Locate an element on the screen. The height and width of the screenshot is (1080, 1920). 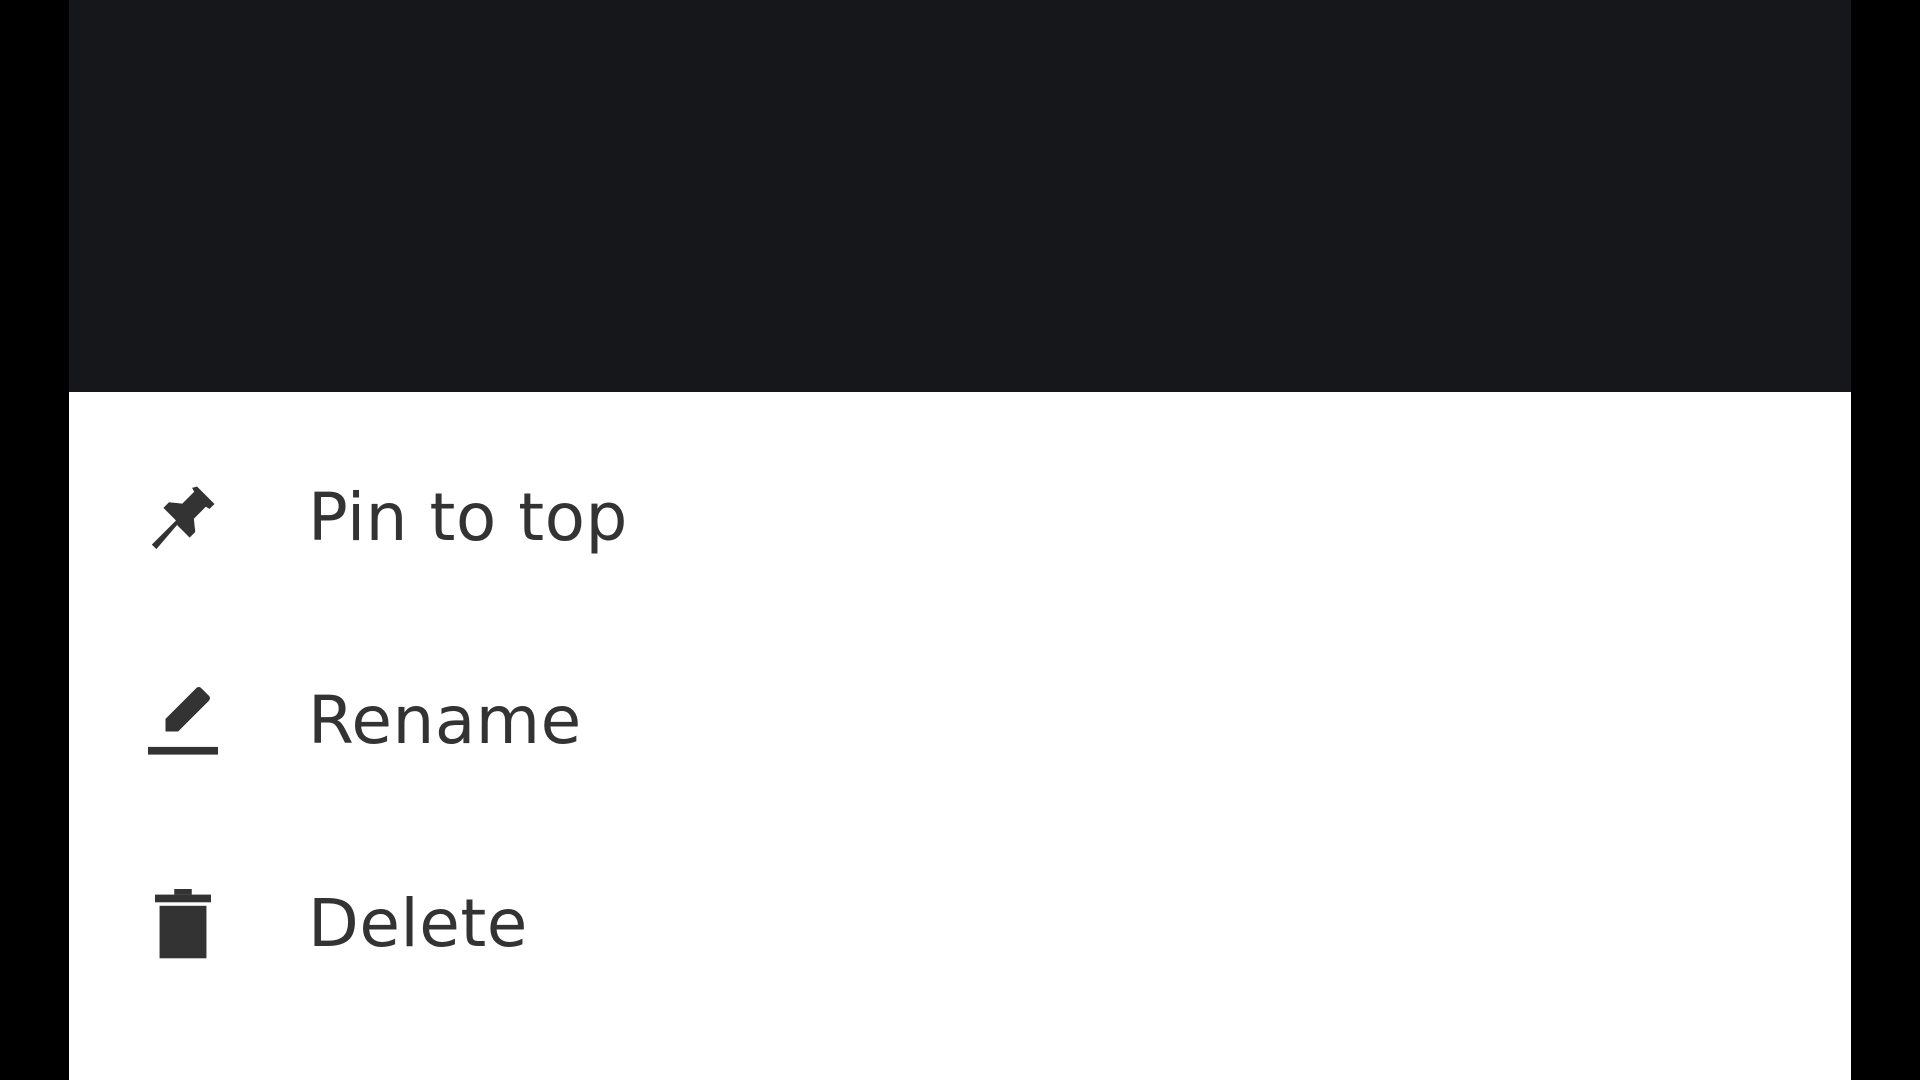
pin-icon is located at coordinates (183, 518).